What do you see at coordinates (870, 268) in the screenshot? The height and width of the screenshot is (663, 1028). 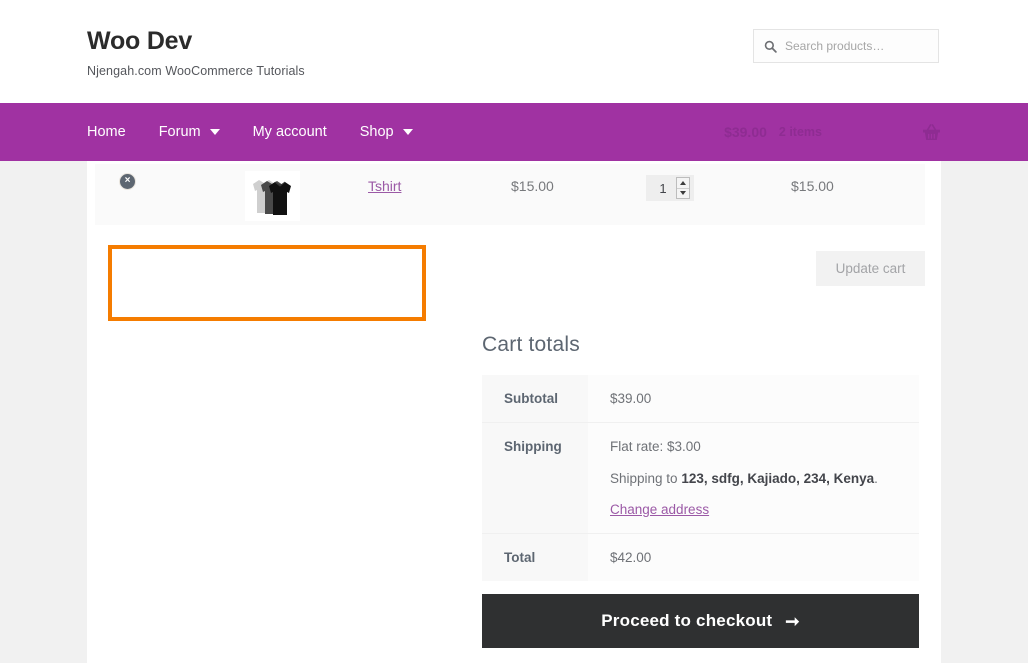 I see `update-cart-button: Update cart` at bounding box center [870, 268].